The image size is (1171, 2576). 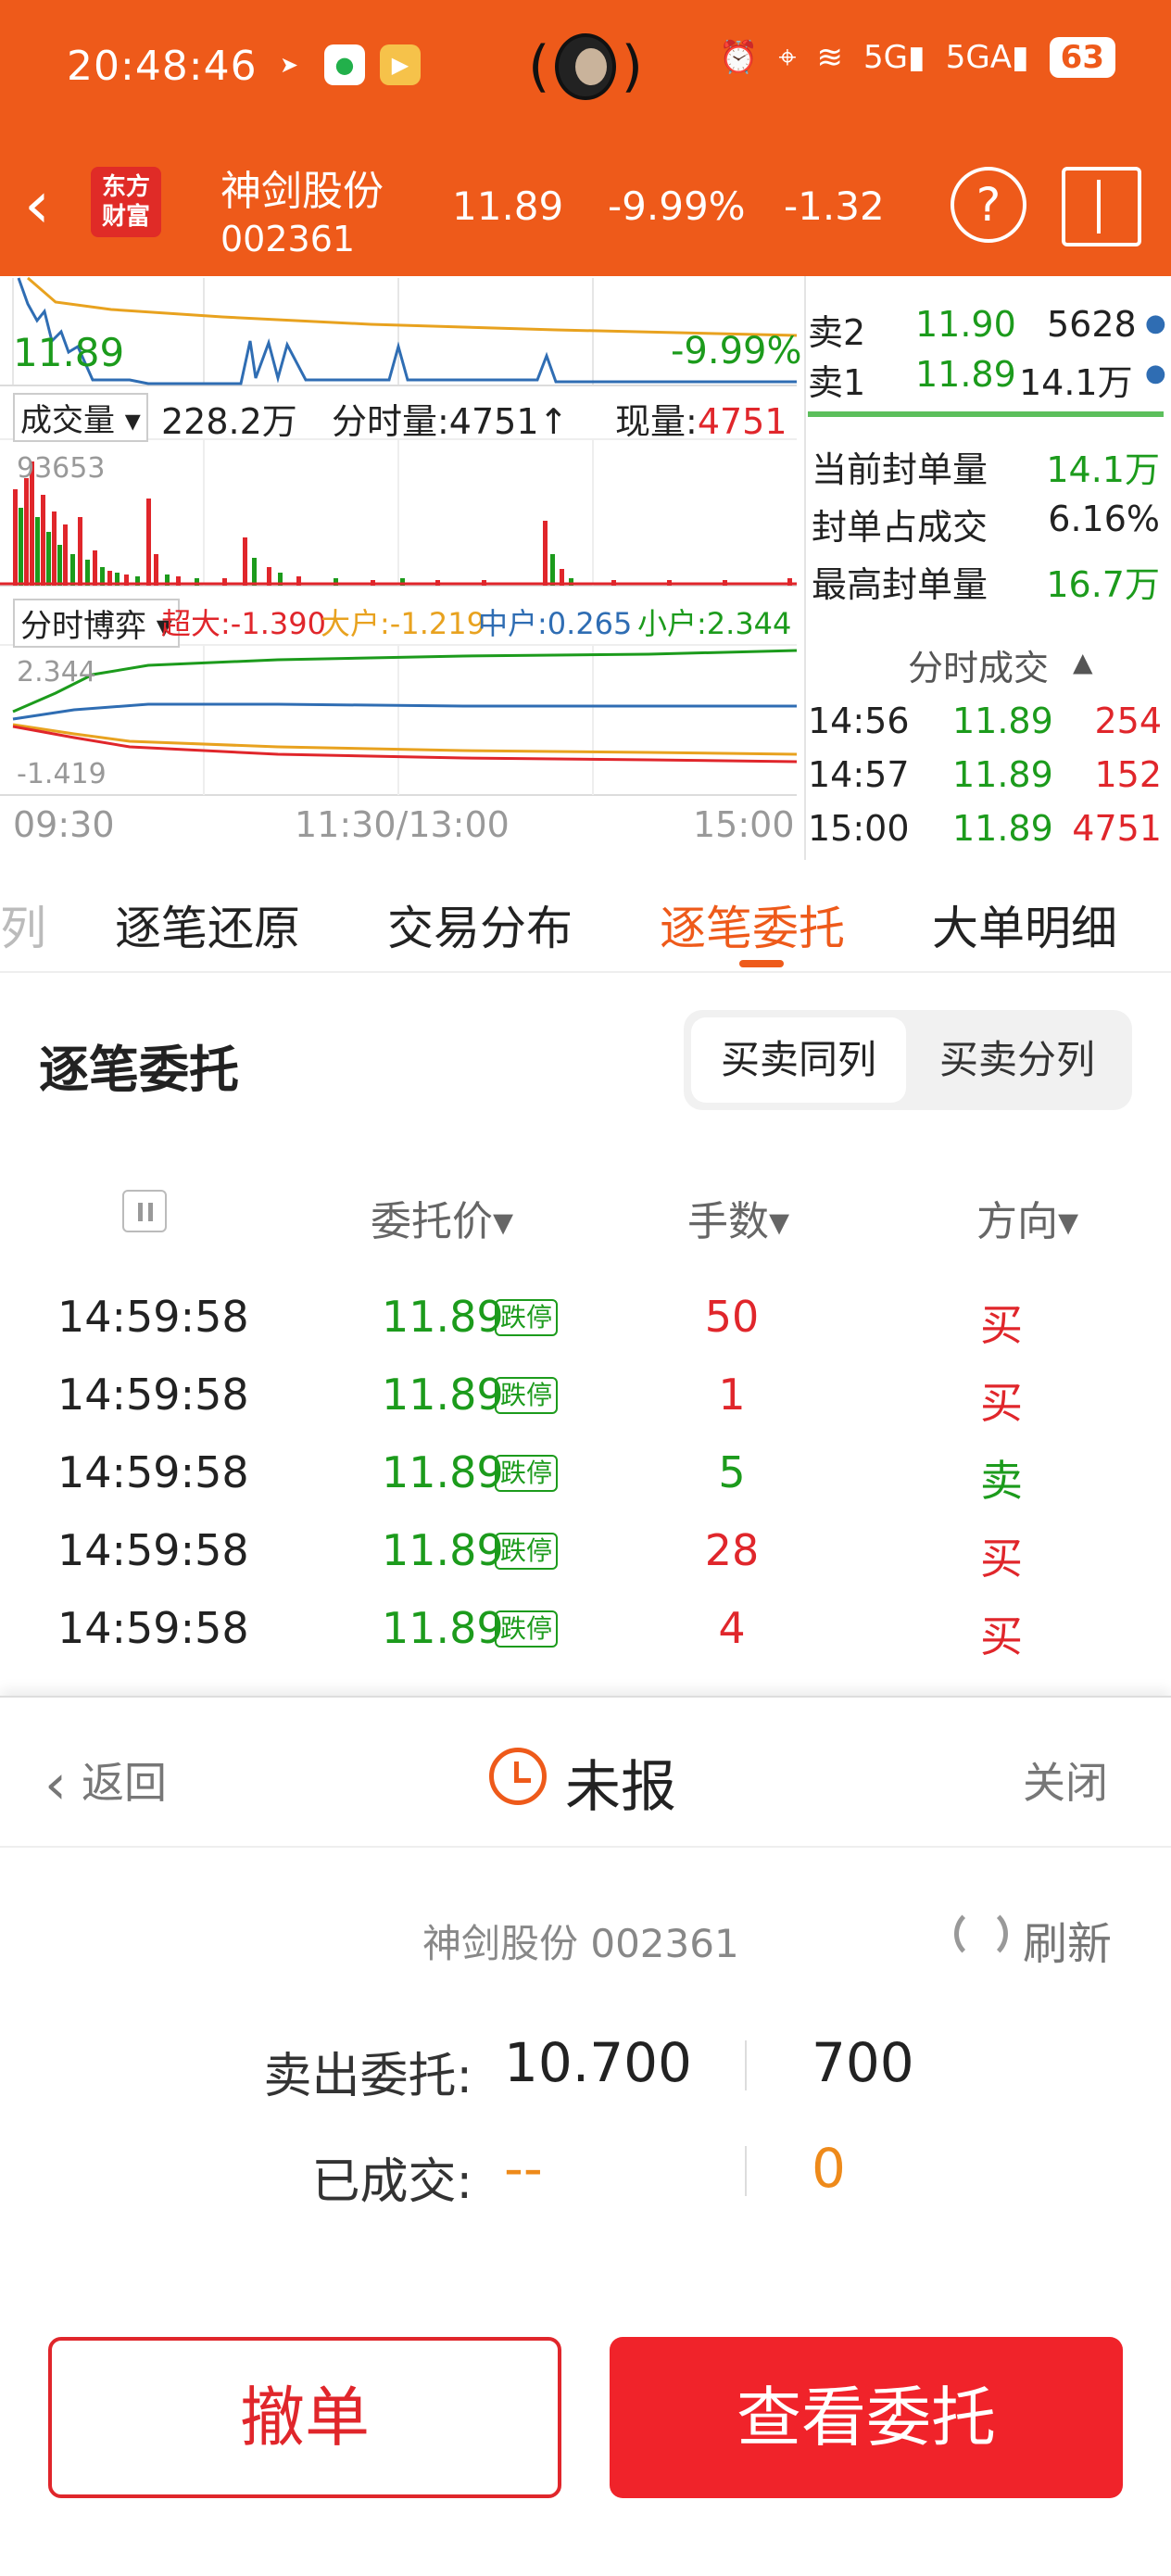 What do you see at coordinates (413, 306) in the screenshot?
I see `average-price-line` at bounding box center [413, 306].